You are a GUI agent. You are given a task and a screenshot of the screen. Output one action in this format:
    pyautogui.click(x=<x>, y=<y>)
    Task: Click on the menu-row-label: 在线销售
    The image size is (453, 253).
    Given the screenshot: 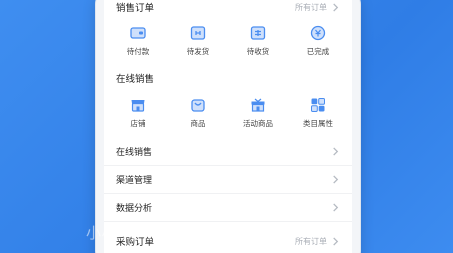 What is the action you would take?
    pyautogui.click(x=134, y=153)
    